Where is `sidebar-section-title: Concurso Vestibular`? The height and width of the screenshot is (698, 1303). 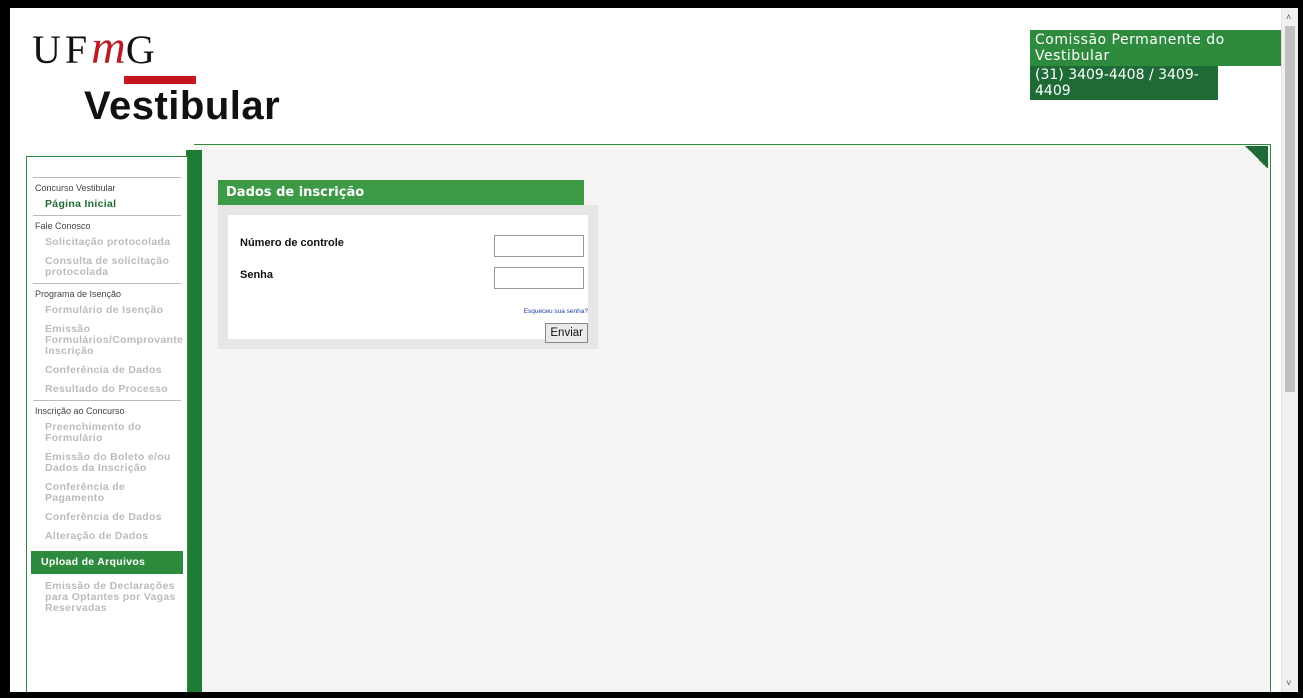 sidebar-section-title: Concurso Vestibular is located at coordinates (107, 186).